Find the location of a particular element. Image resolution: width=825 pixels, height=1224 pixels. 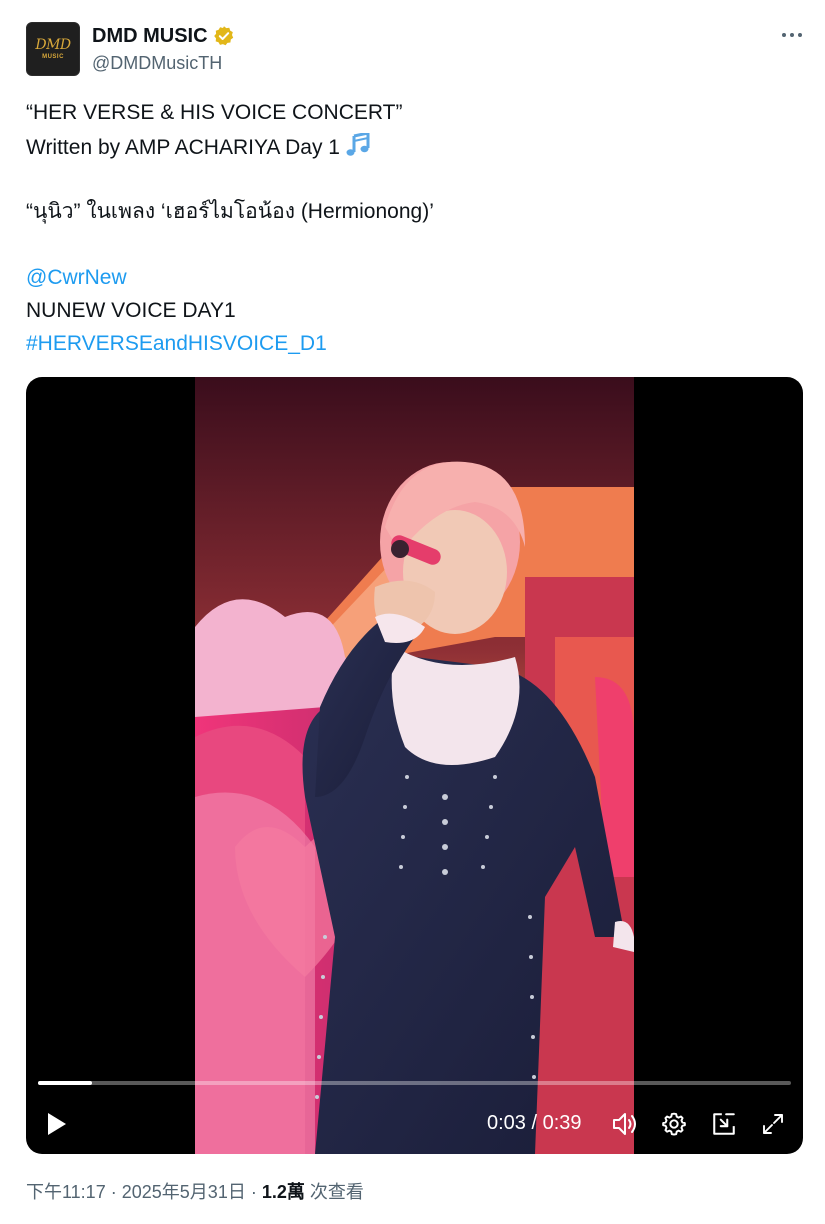

volume-button is located at coordinates (625, 1124).